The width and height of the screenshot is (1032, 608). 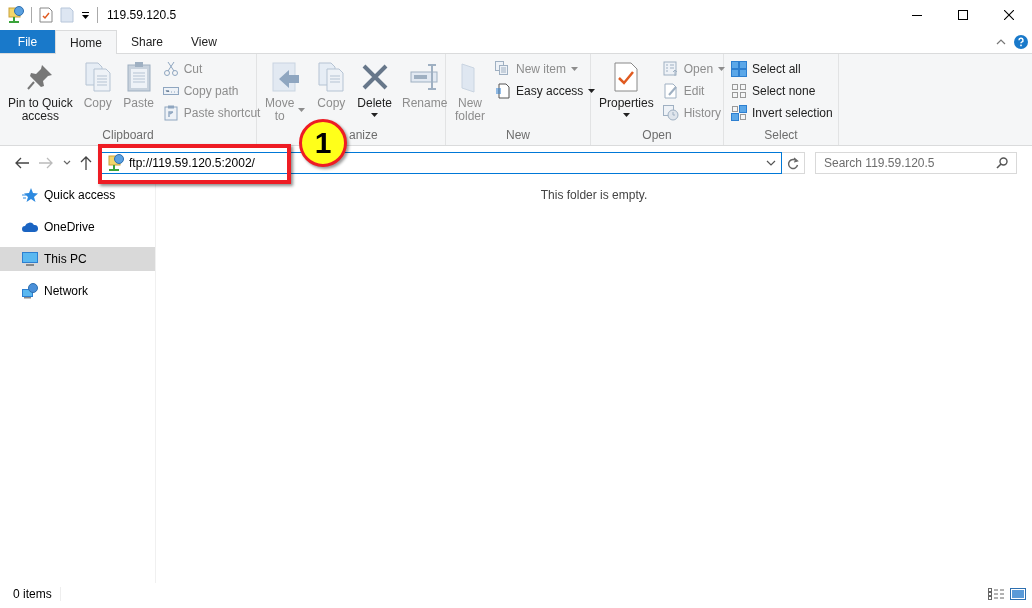 I want to click on empty-folder-message: This folder is empty., so click(x=594, y=196).